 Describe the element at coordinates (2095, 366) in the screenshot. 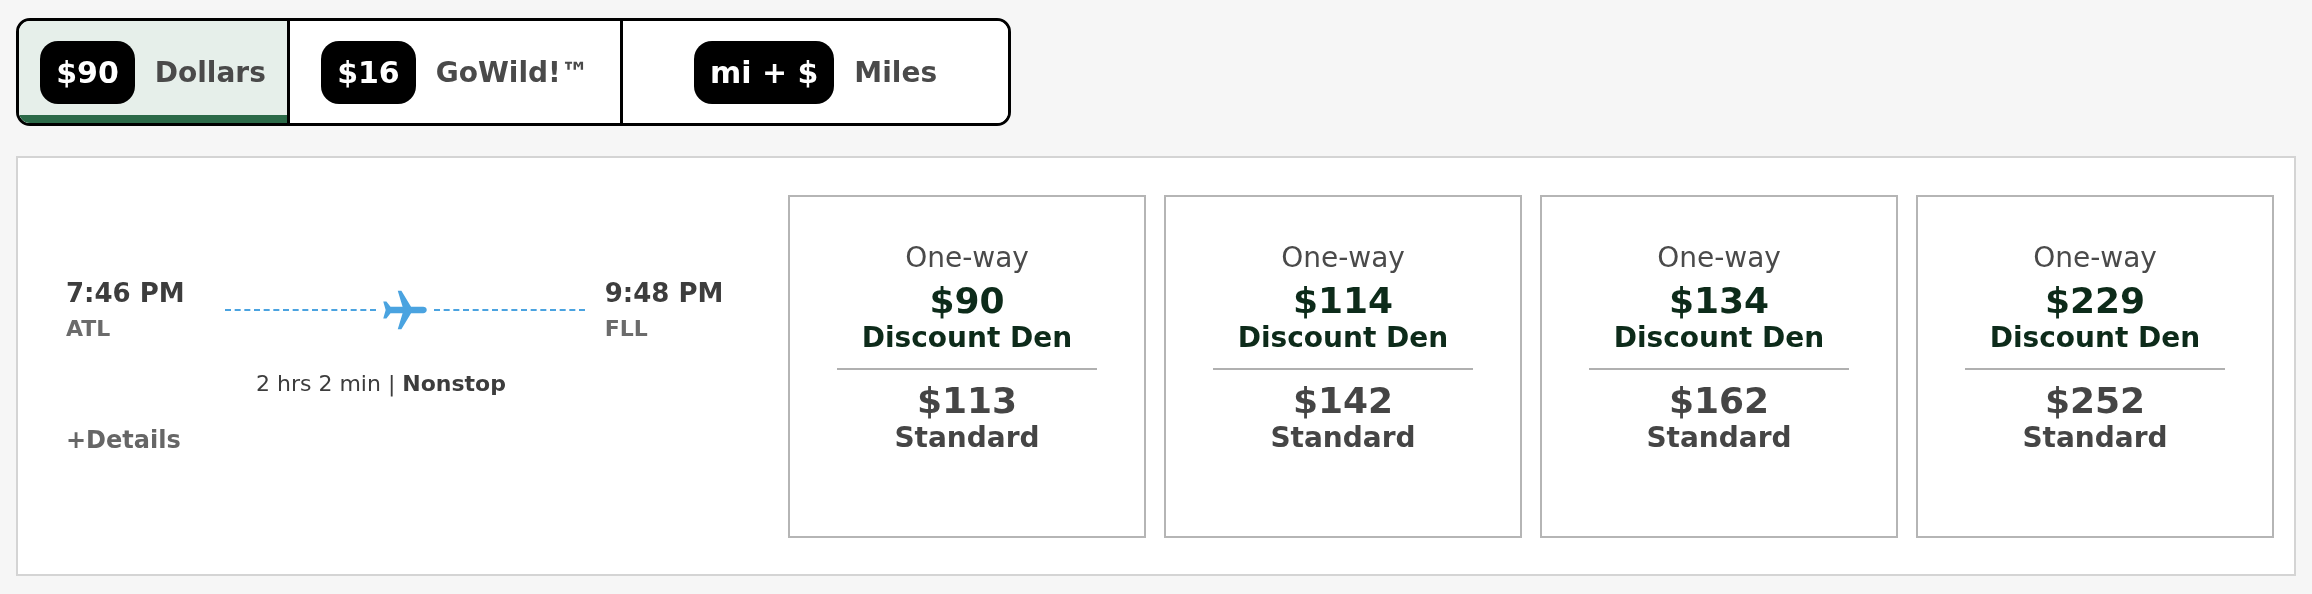

I see `fare-card: One-way $229 Discount Den $252 Standard` at that location.